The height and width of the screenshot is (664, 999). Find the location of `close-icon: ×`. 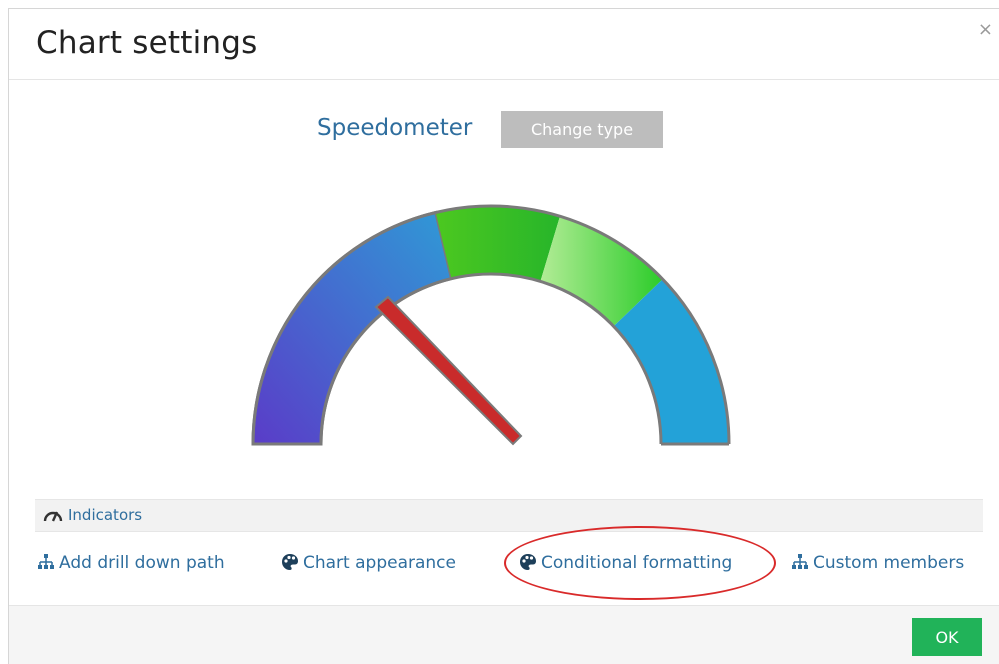

close-icon: × is located at coordinates (985, 30).